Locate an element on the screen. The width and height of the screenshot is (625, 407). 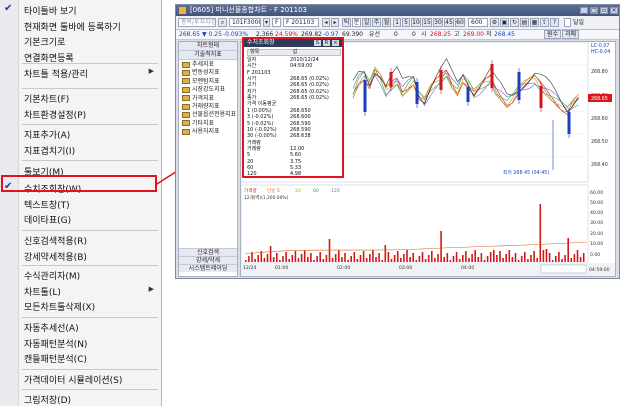
lock-icon: ▣ is located at coordinates (504, 22).